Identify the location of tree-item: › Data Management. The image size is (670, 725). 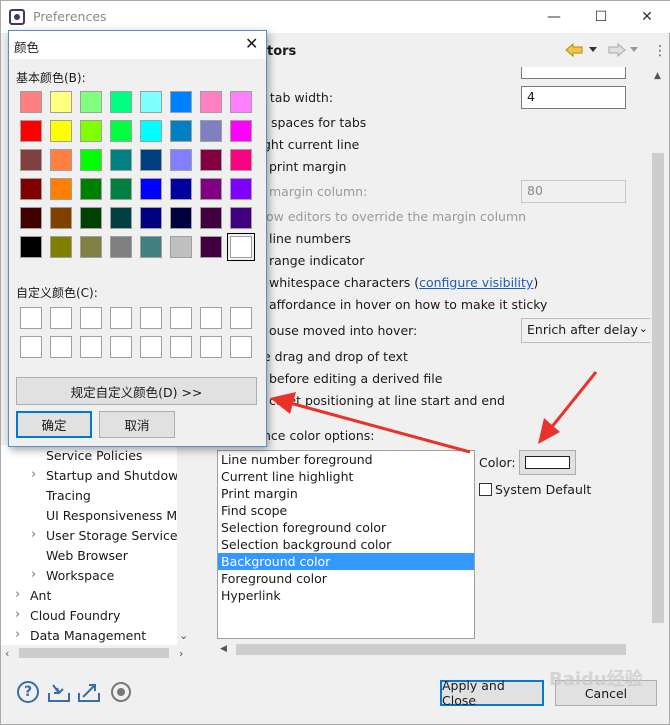
(80, 635).